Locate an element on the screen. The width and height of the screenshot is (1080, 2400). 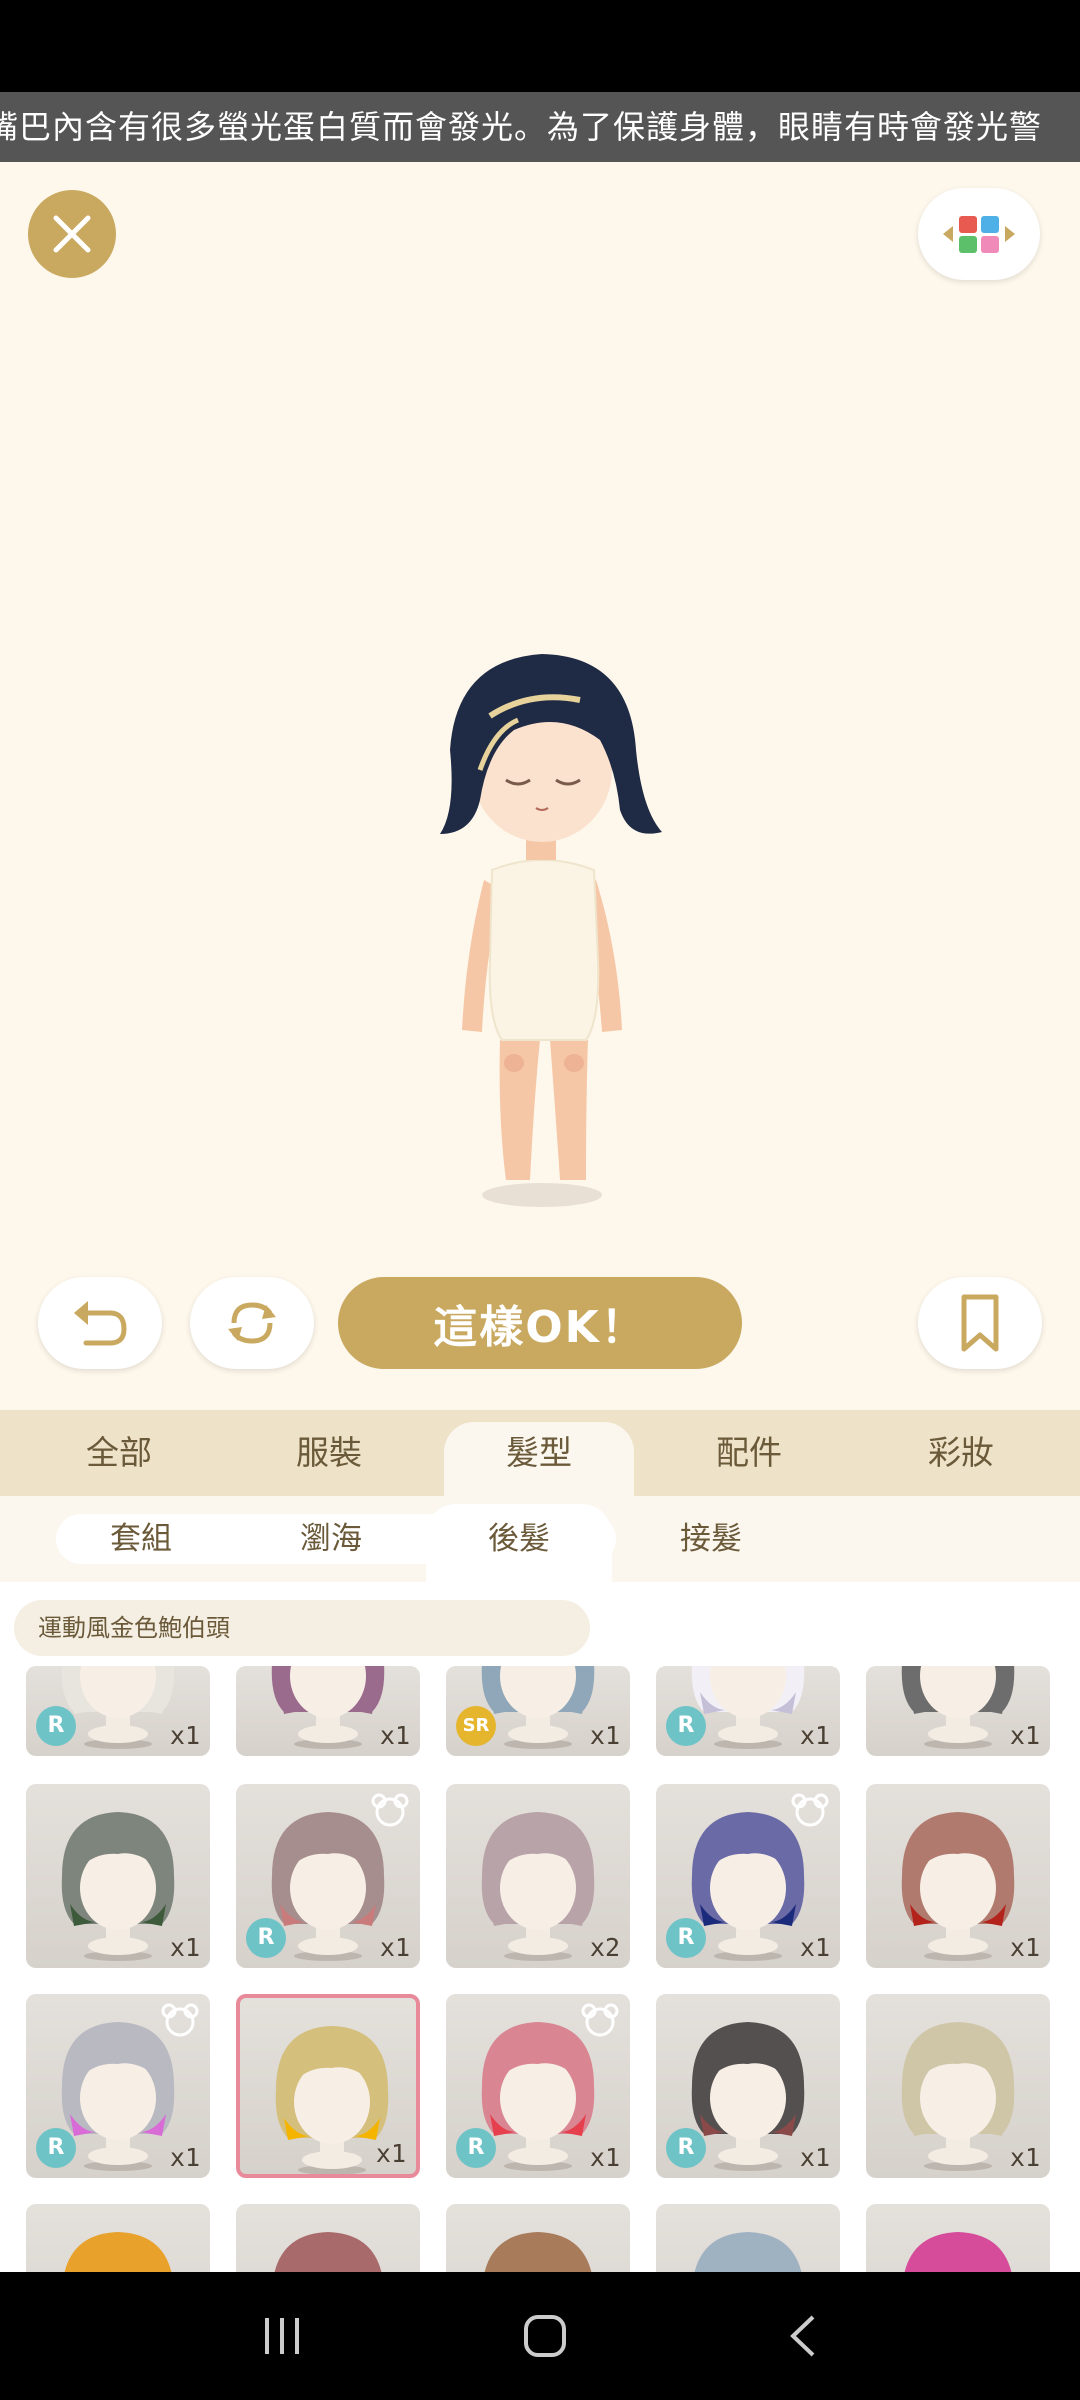
subtab-back-hair: 後髮 is located at coordinates (519, 1543).